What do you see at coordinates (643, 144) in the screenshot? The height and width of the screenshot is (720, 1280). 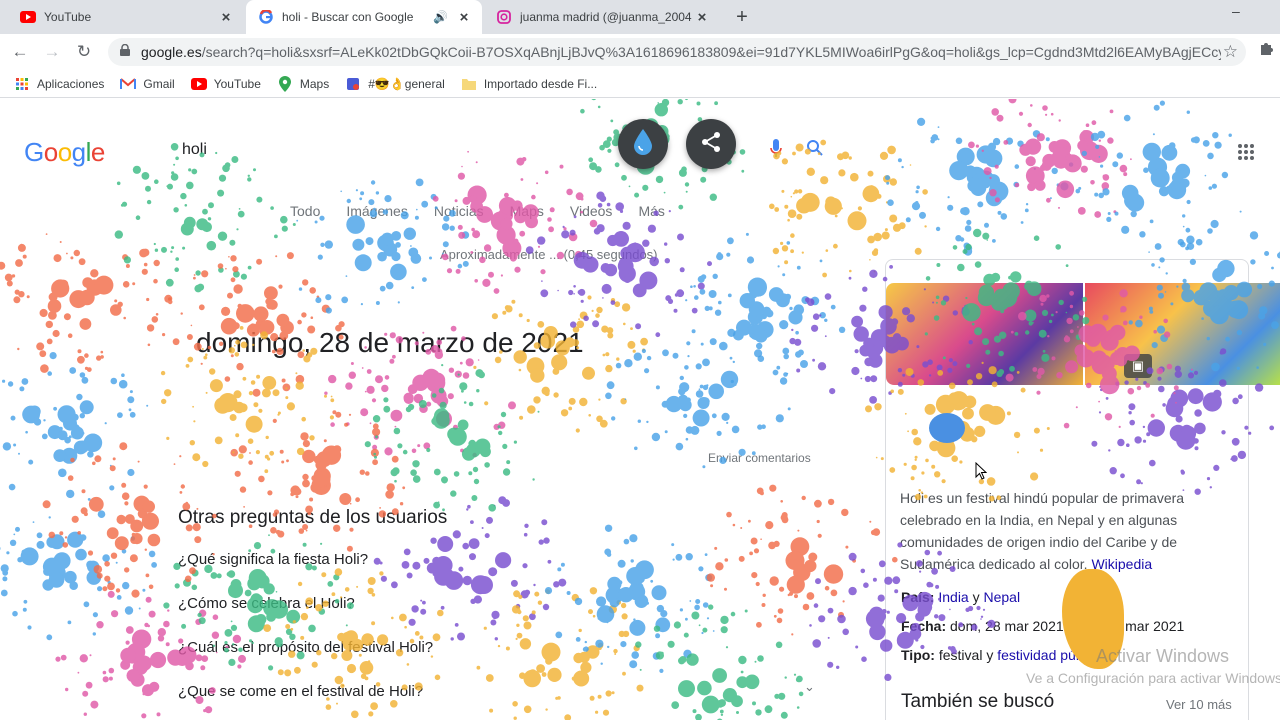 I see `paint-color-button` at bounding box center [643, 144].